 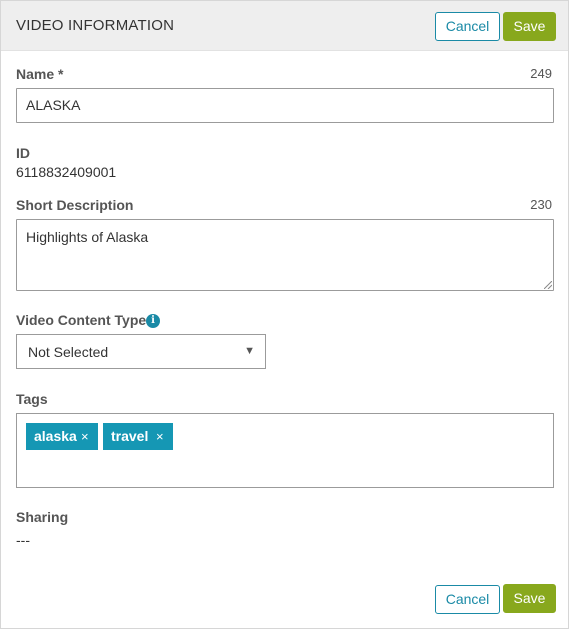 I want to click on name-label: Name *, so click(x=40, y=74).